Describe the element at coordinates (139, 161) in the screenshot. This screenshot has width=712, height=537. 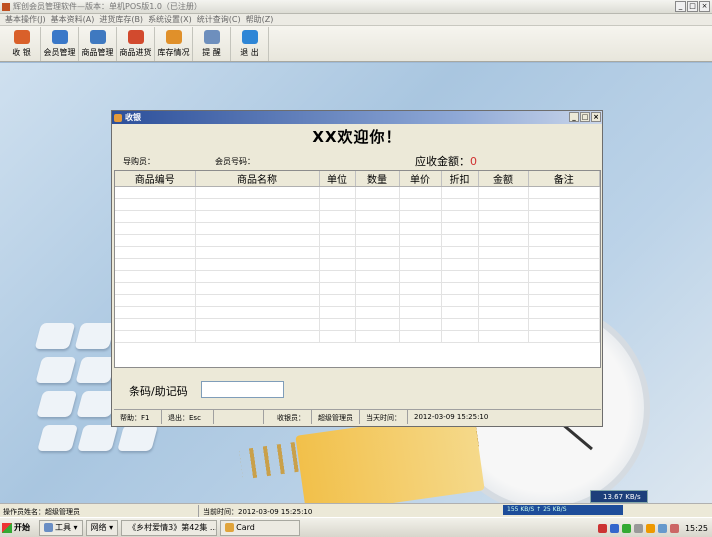
I see `guide-label: 导购员：` at that location.